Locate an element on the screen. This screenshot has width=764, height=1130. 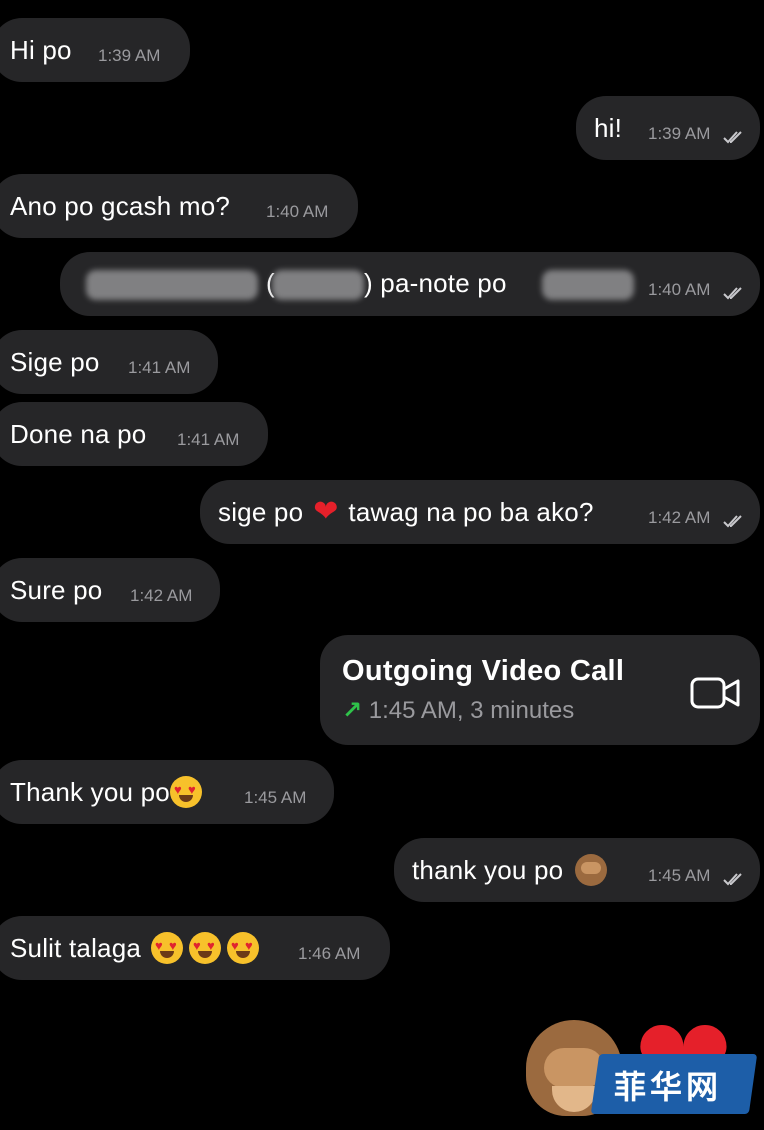
message-text: Sulit talaga is located at coordinates (76, 947).